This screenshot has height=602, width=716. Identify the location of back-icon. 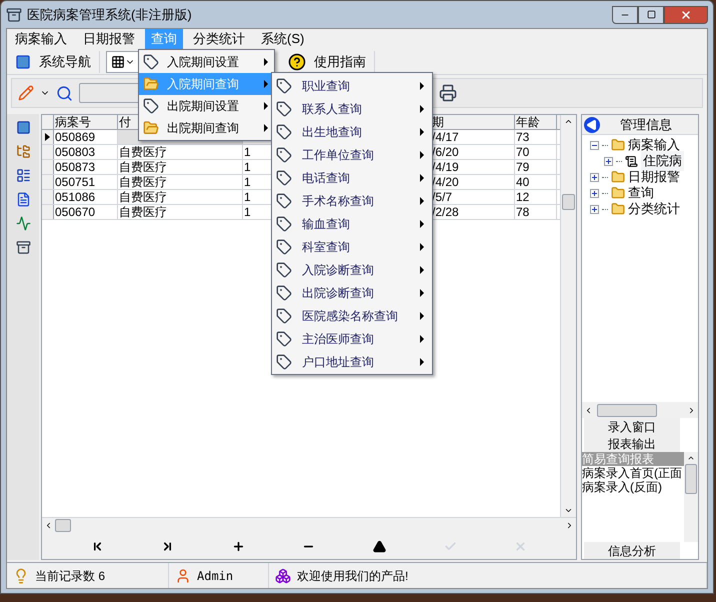
(592, 124).